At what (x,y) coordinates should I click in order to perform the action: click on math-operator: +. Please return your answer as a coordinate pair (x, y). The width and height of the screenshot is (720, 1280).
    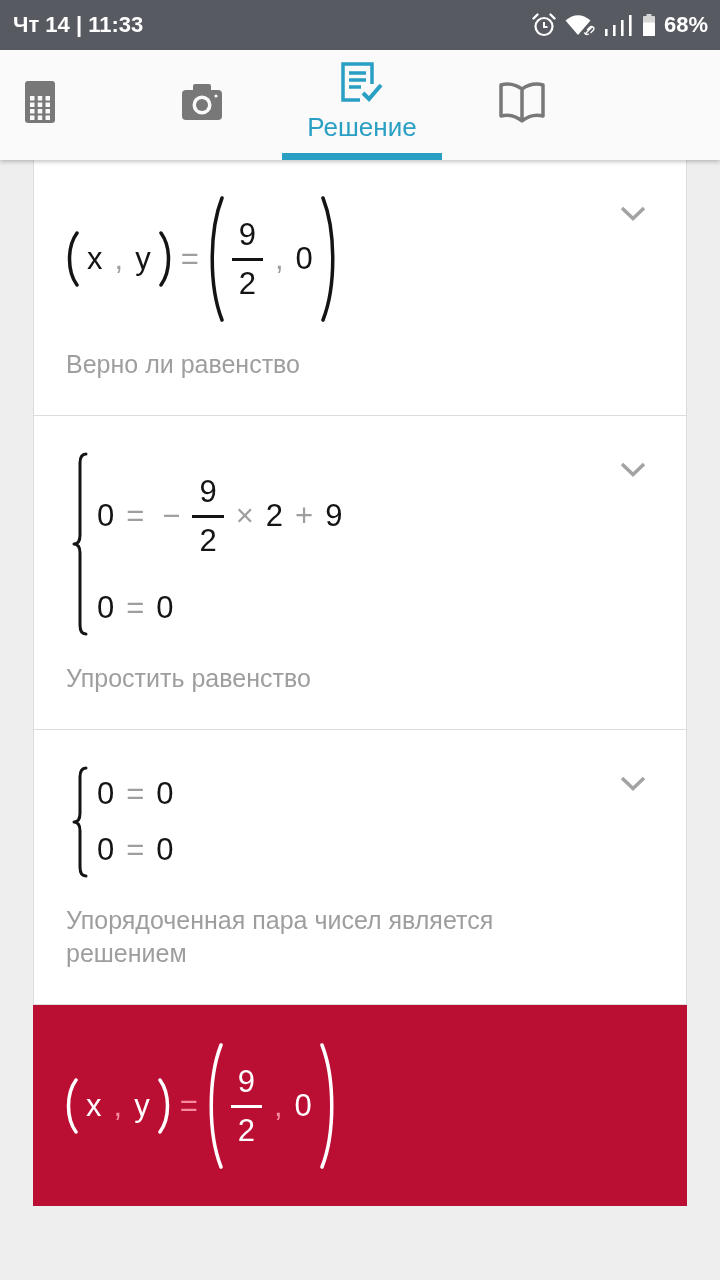
    Looking at the image, I should click on (304, 516).